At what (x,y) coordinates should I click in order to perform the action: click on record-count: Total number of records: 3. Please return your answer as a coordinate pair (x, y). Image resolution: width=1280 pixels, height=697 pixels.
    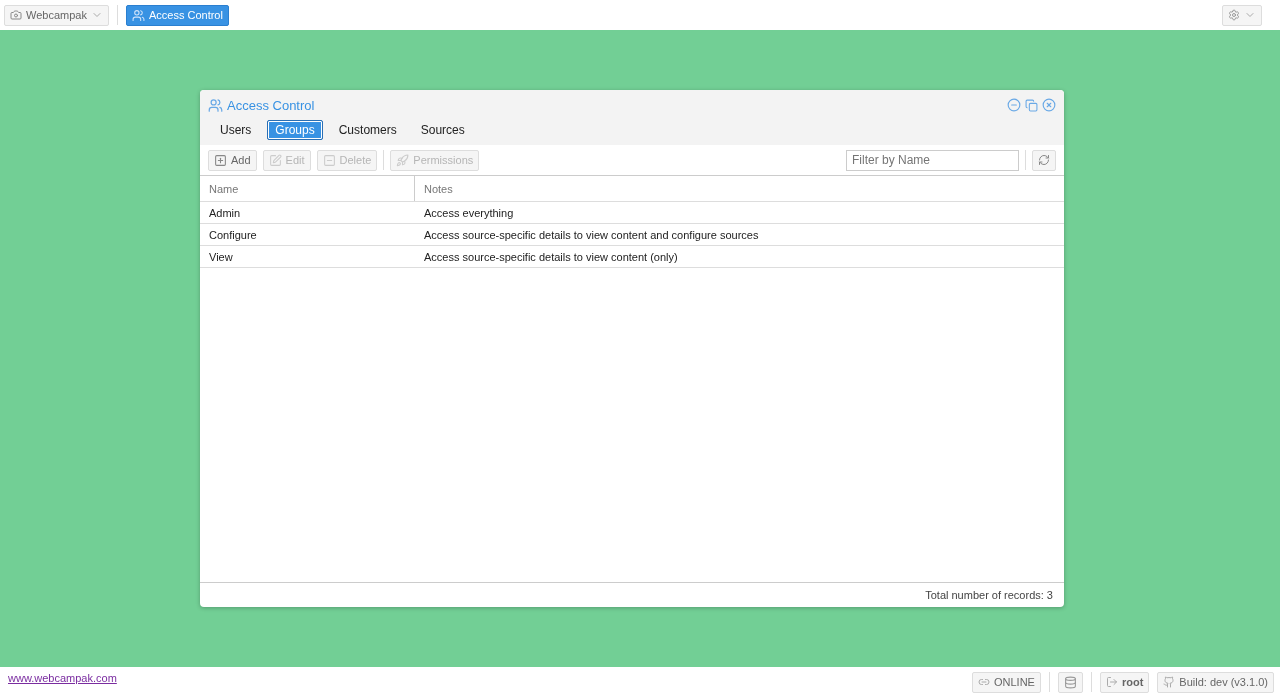
    Looking at the image, I should click on (989, 595).